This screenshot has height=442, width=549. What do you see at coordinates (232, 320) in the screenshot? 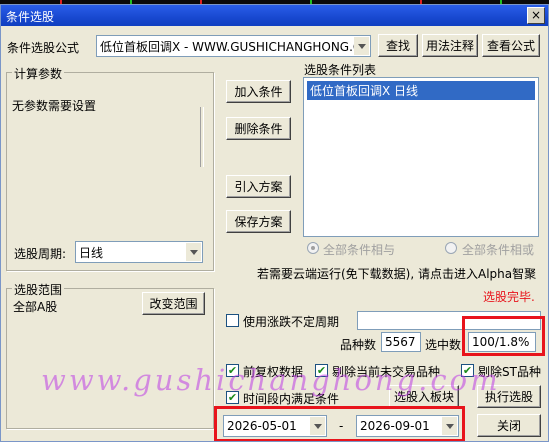
I see `limit-cycle-checkbox` at bounding box center [232, 320].